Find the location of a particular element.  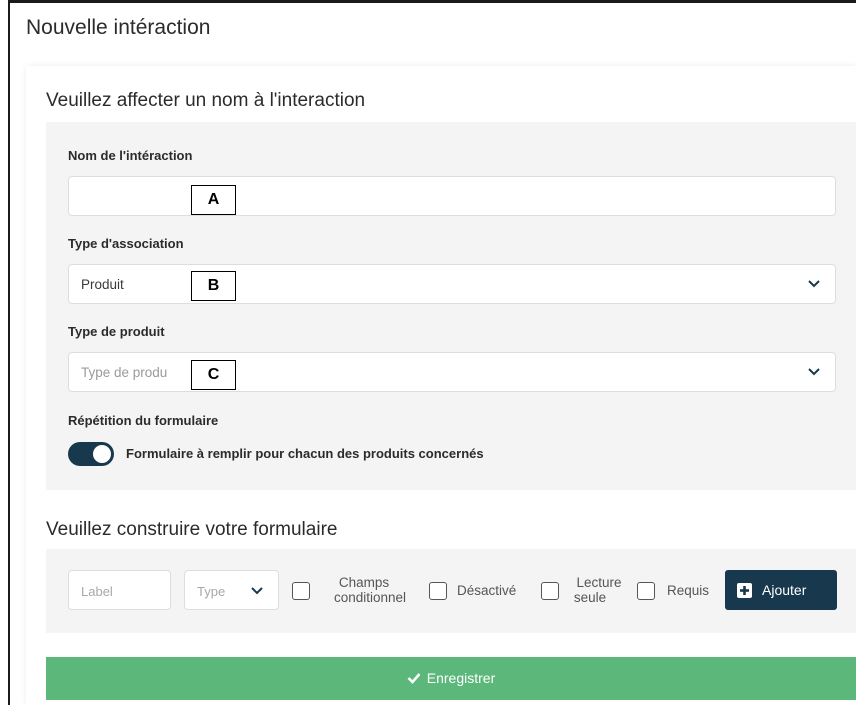

disabled-checkbox is located at coordinates (438, 591).